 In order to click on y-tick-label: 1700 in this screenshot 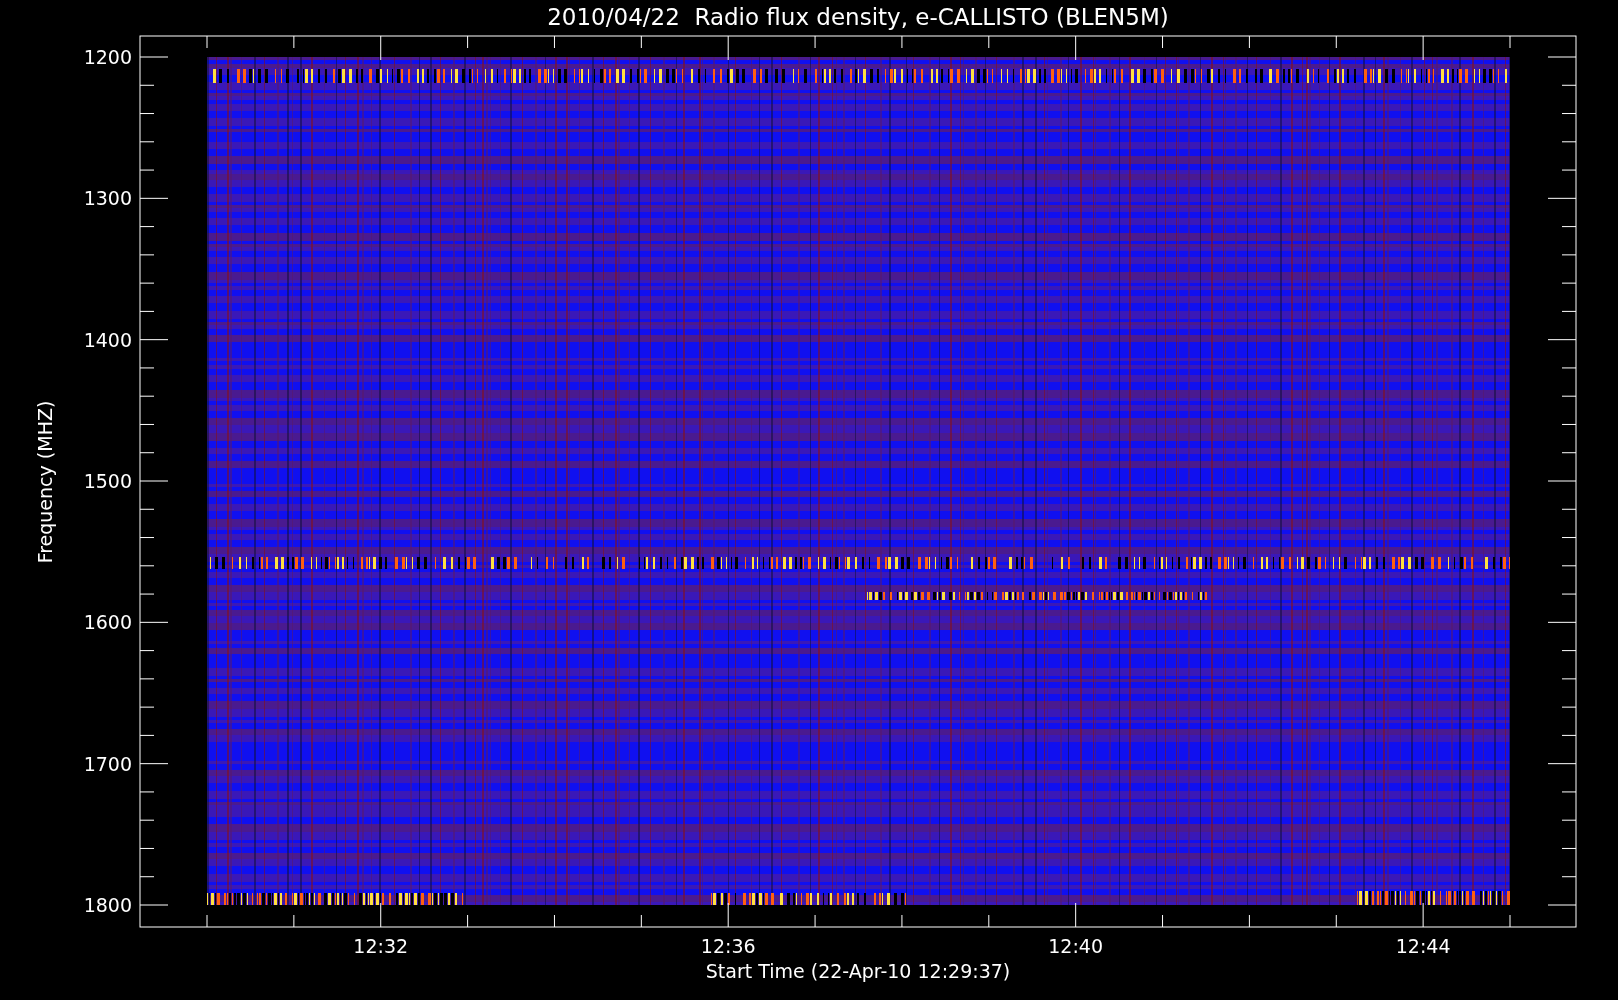, I will do `click(107, 763)`.